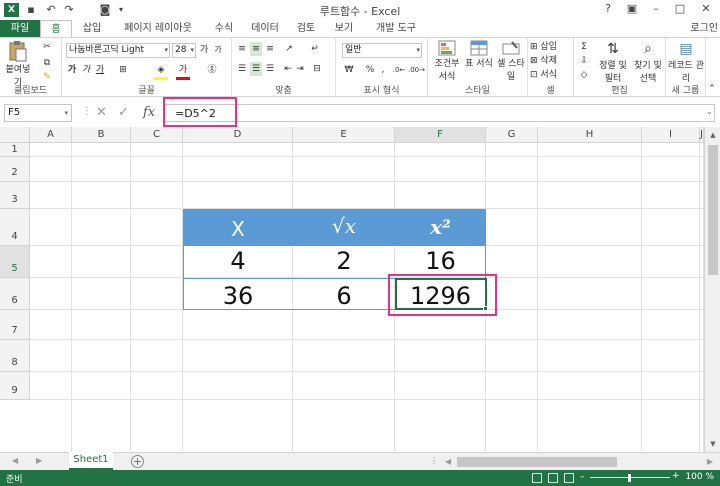 The image size is (720, 486). Describe the element at coordinates (349, 70) in the screenshot. I see `currency-icon: ₩` at that location.